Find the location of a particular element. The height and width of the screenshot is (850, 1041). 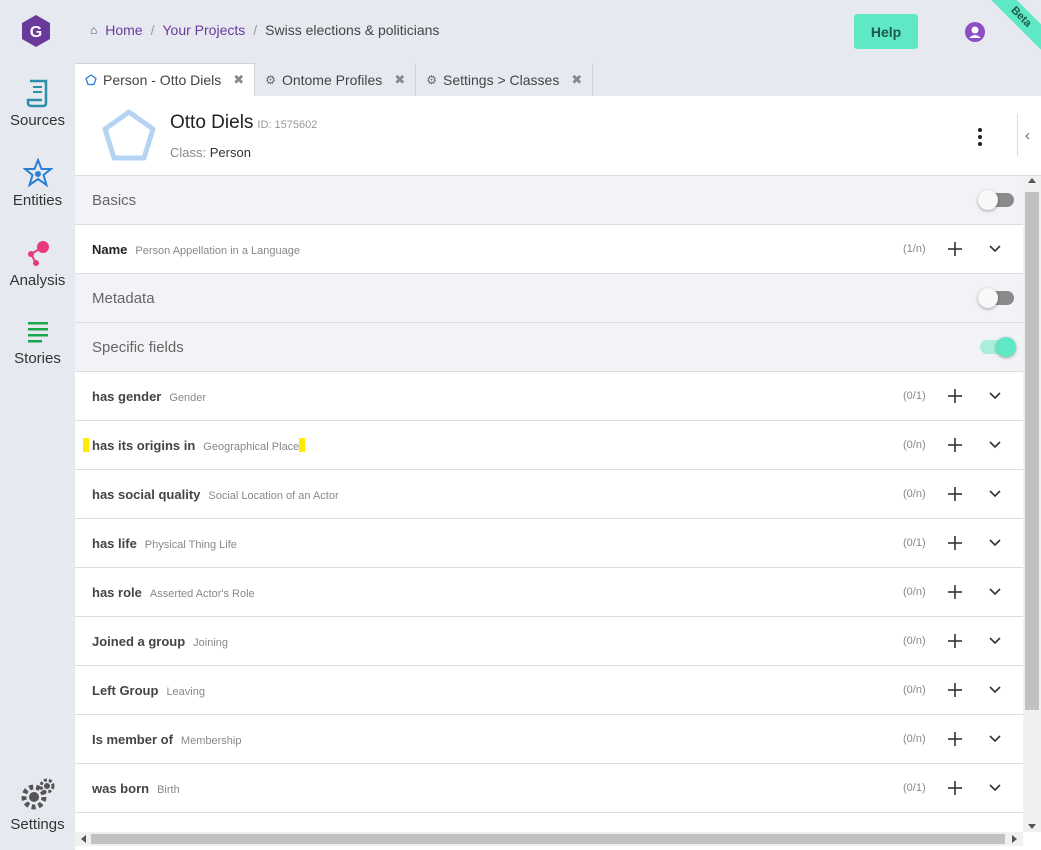

entity-title: Otto Diels ID: 1575602 is located at coordinates (243, 123).